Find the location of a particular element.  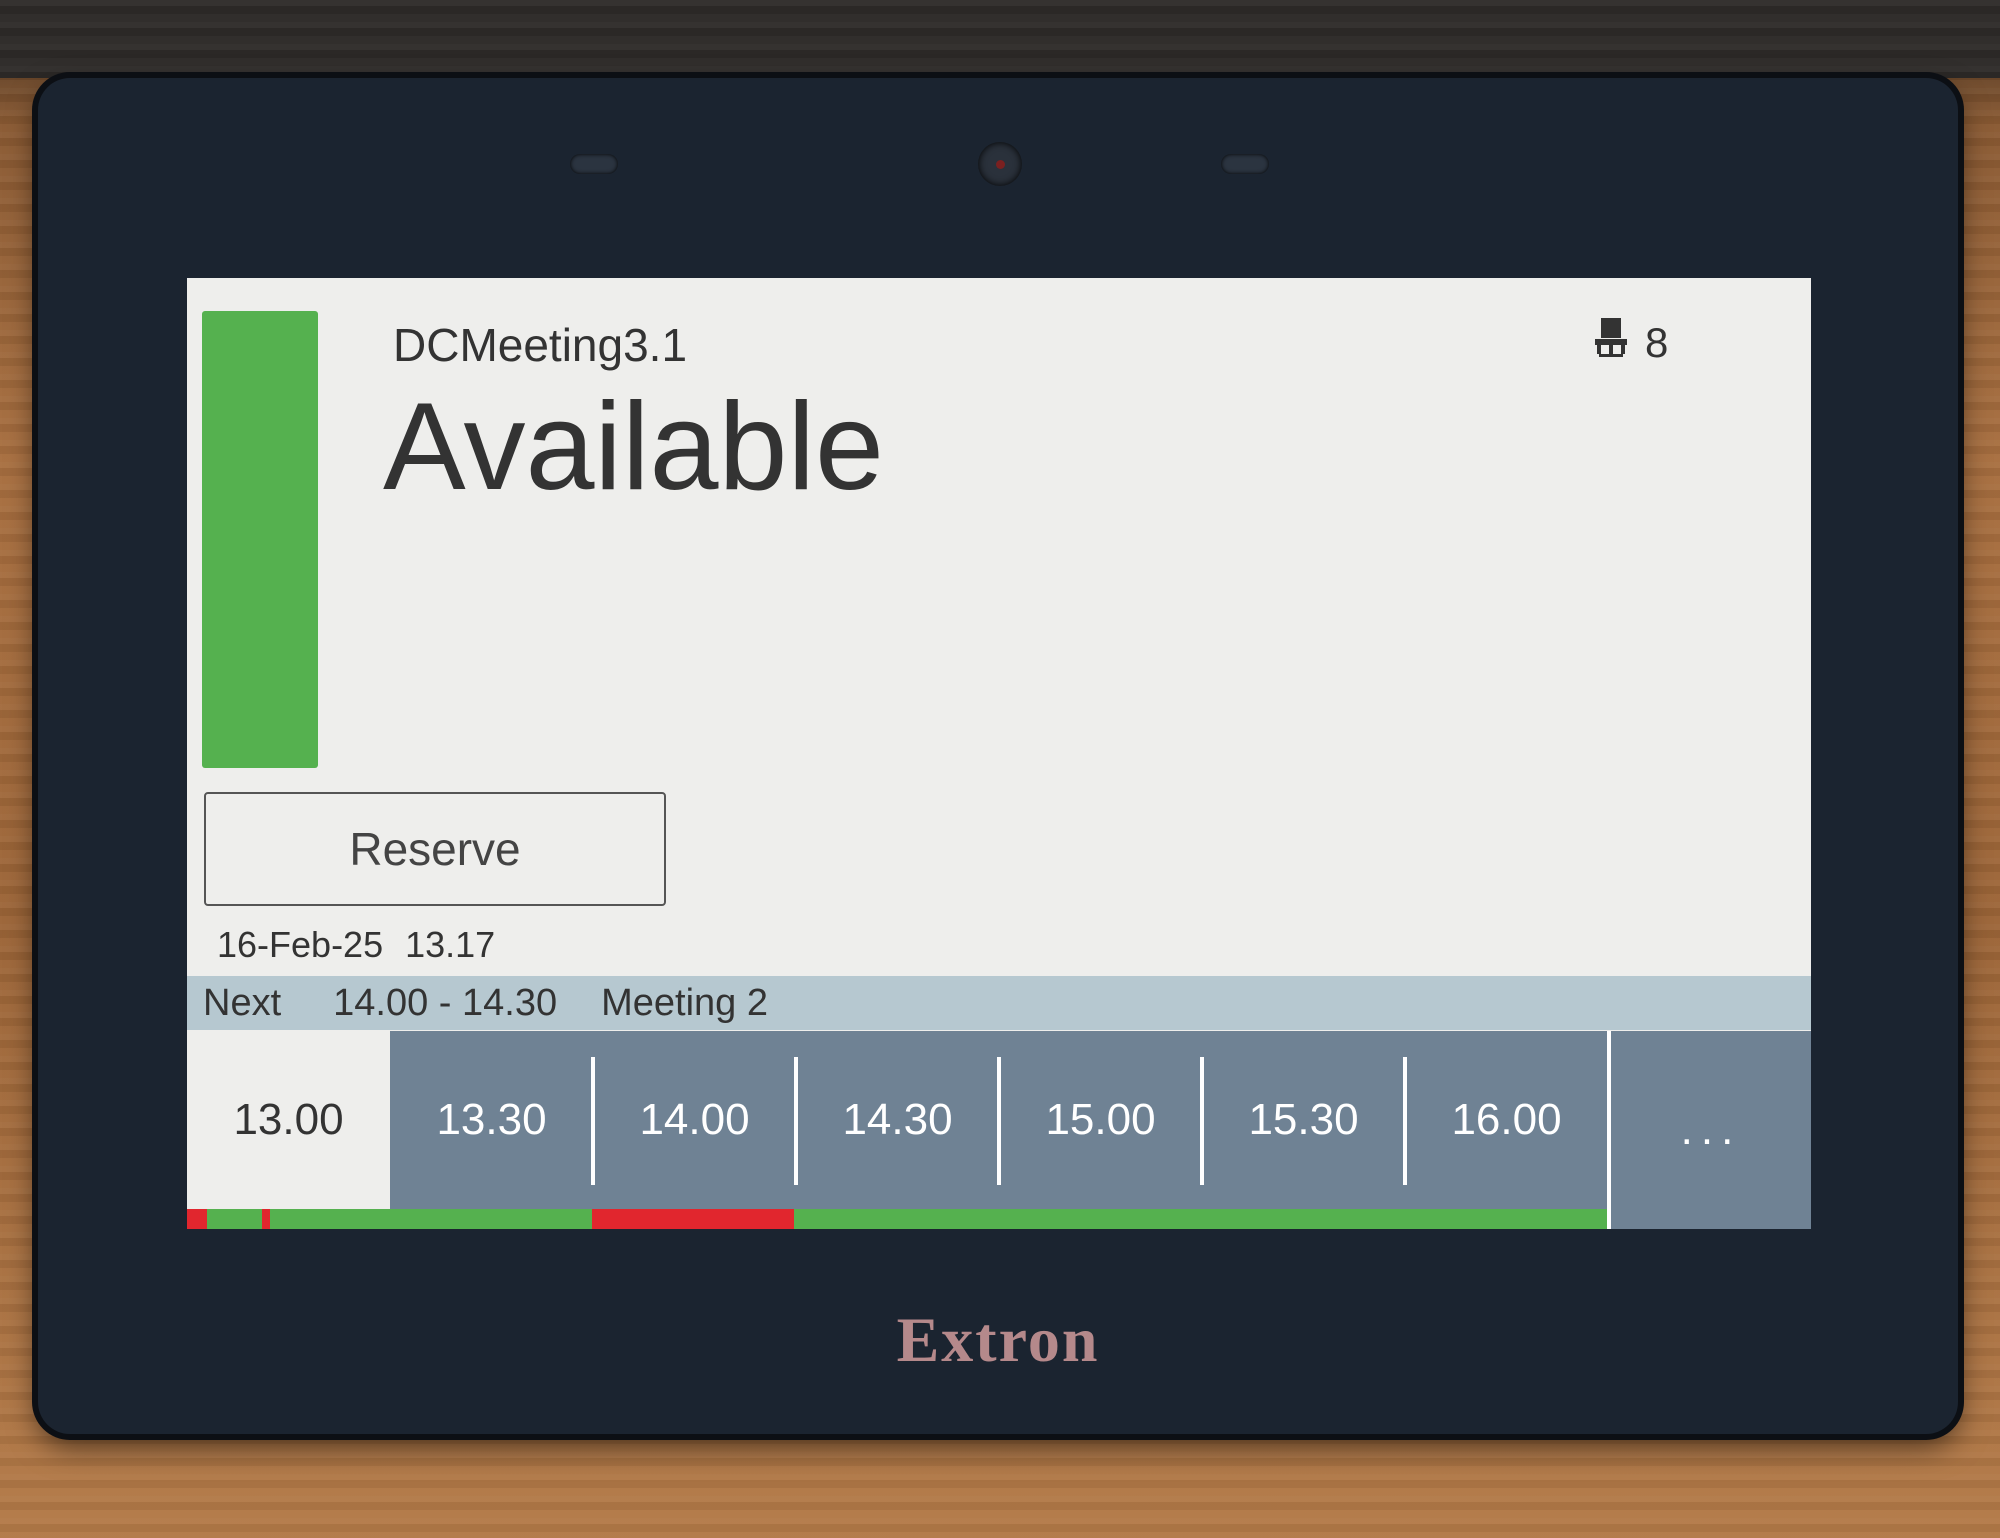

time-slot: 15.30 is located at coordinates (1303, 1120).